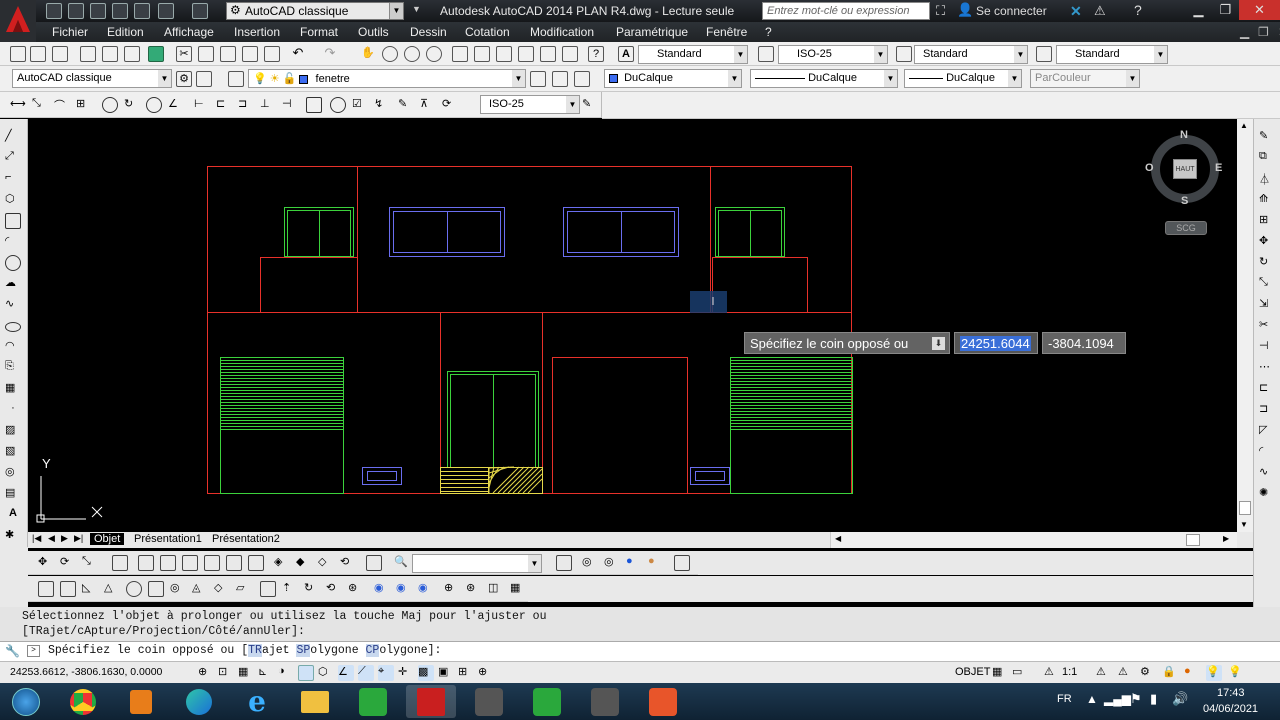 Image resolution: width=1280 pixels, height=720 pixels. What do you see at coordinates (13, 158) in the screenshot?
I see `construction-line-icon: ⤢` at bounding box center [13, 158].